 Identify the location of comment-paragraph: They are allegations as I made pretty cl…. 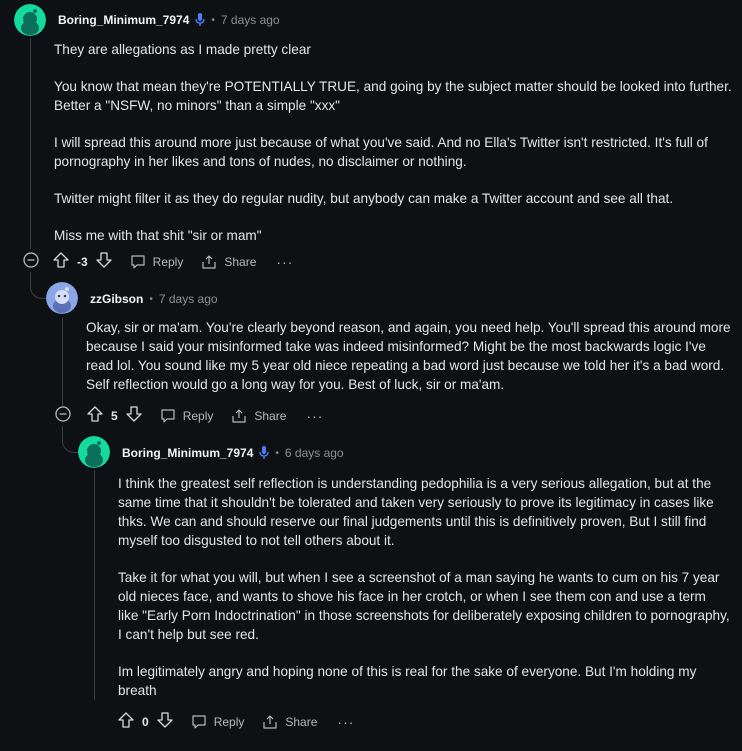
(182, 49).